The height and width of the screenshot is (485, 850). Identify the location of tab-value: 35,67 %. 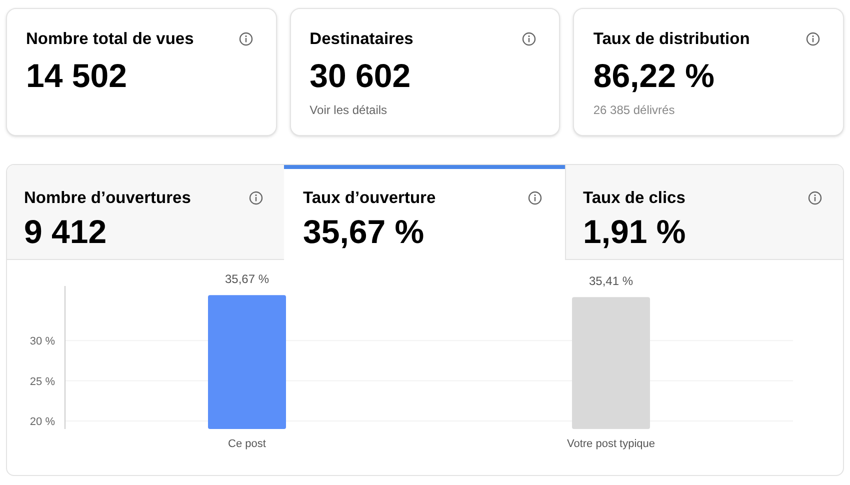
(364, 232).